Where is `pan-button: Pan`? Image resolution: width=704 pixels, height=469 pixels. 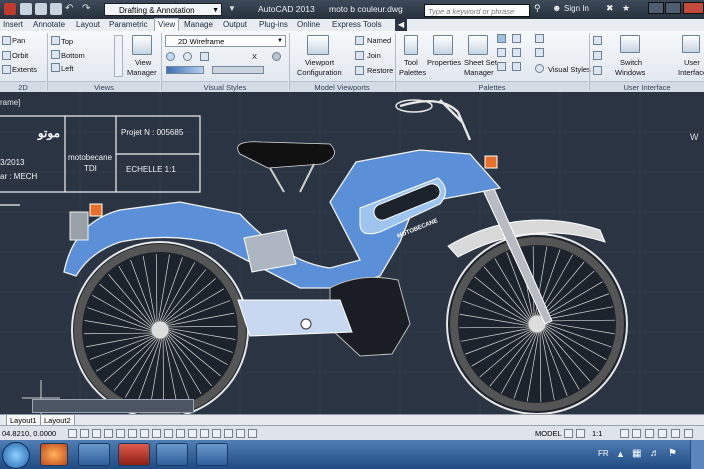
pan-button: Pan is located at coordinates (18, 40).